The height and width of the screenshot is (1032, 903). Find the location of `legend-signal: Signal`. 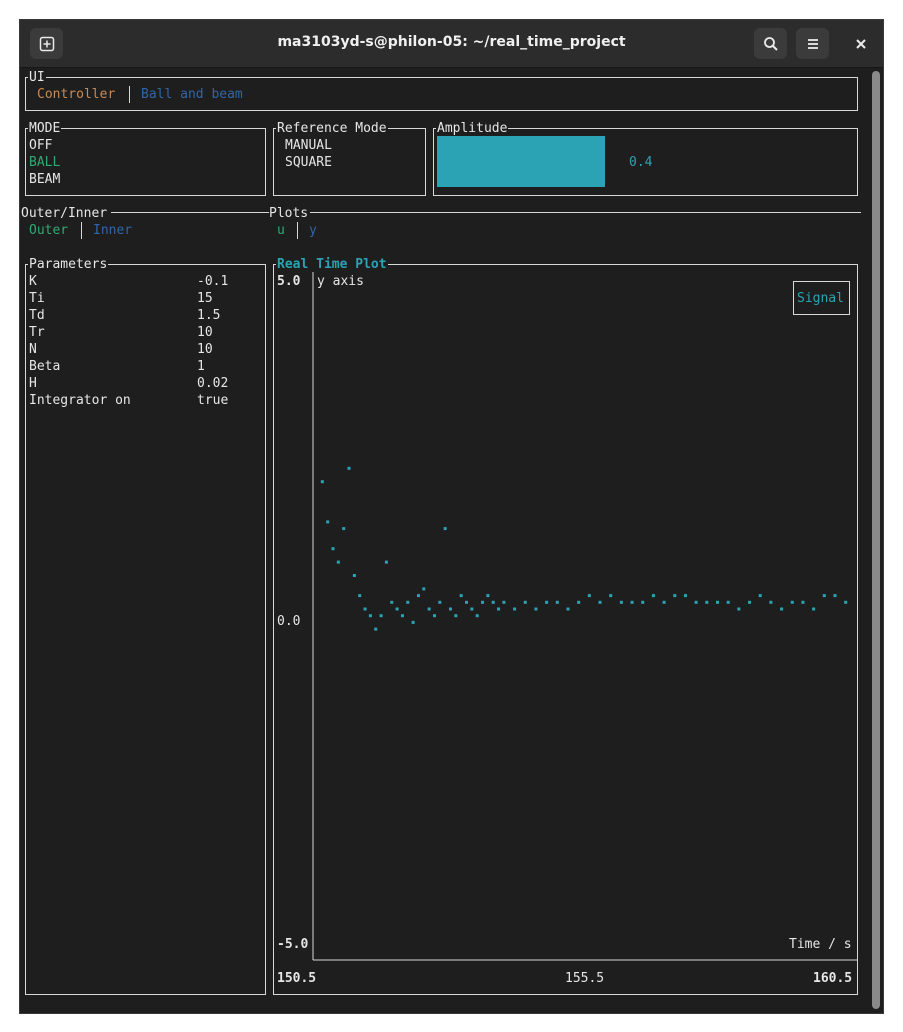

legend-signal: Signal is located at coordinates (820, 298).